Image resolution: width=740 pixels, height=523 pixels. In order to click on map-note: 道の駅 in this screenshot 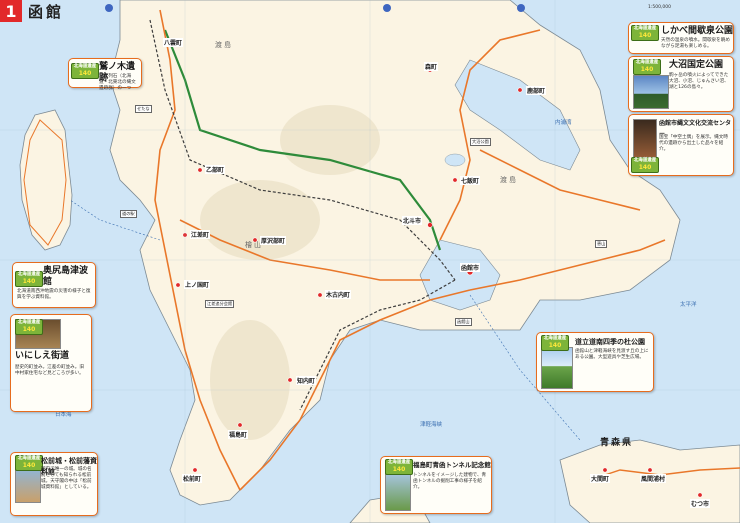, I will do `click(128, 214)`.